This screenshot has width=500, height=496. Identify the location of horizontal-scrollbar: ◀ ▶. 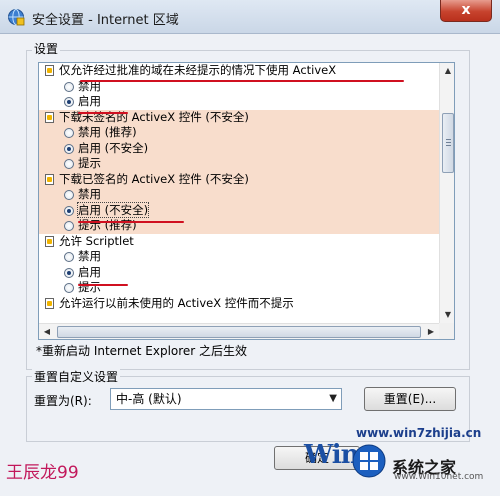
(239, 331).